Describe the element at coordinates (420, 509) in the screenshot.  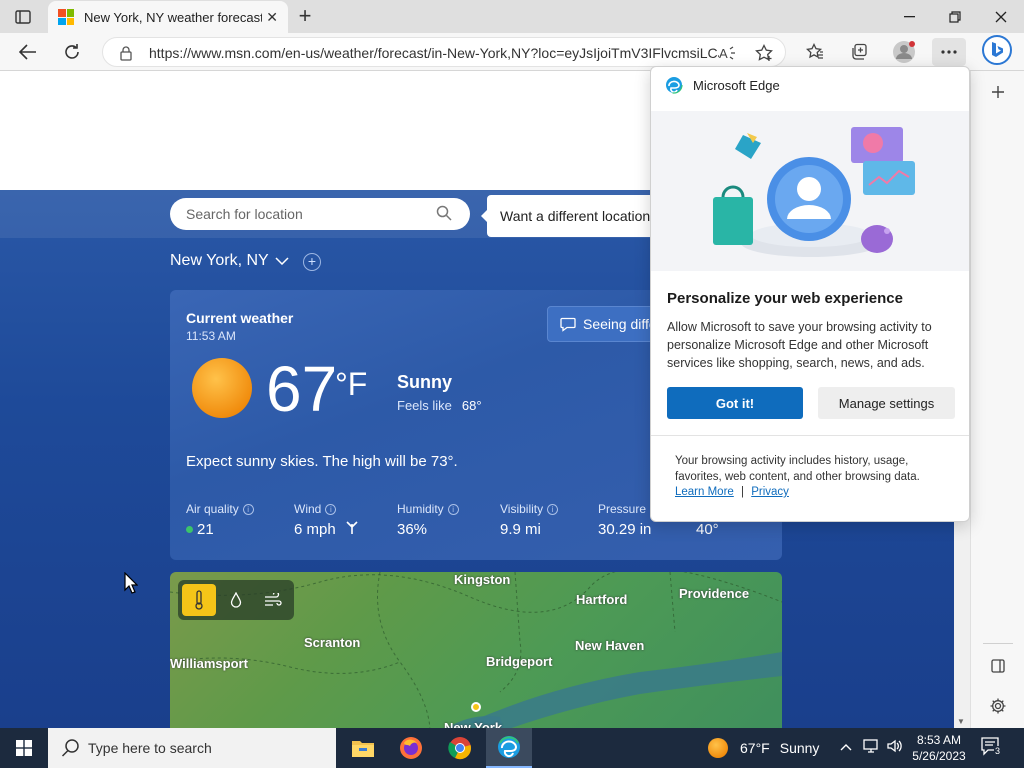
I see `metric-label: Humidity` at that location.